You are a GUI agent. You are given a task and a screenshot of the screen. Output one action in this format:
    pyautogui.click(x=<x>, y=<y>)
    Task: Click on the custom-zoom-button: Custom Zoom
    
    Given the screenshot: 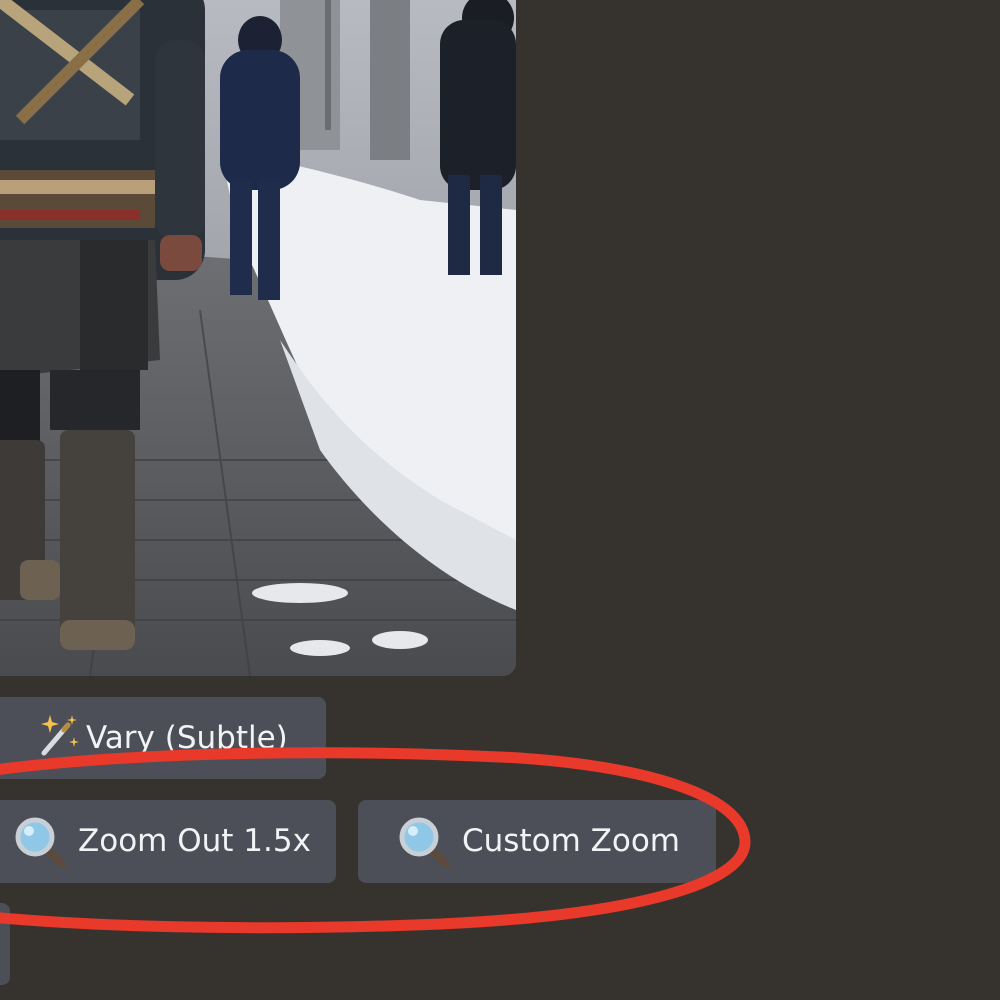 What is the action you would take?
    pyautogui.click(x=537, y=841)
    